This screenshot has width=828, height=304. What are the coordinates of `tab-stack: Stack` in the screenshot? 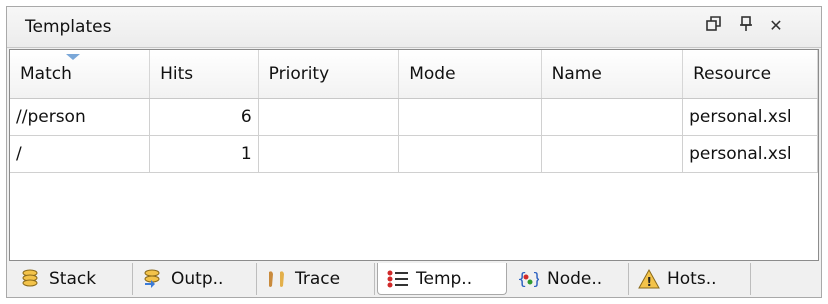 It's located at (72, 279).